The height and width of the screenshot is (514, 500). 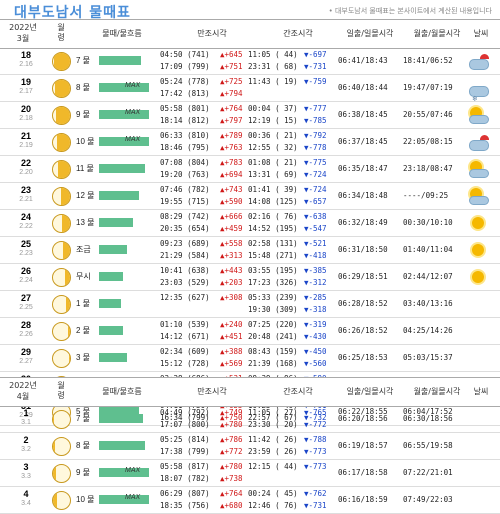 I want to click on lunar-date: 2.21, so click(x=26, y=199).